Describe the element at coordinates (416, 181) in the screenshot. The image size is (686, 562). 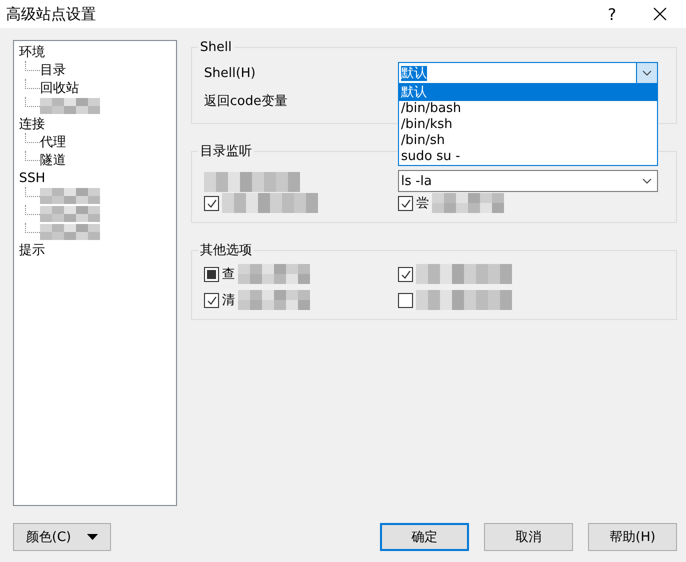
I see `dropdown-value: ls -la` at that location.